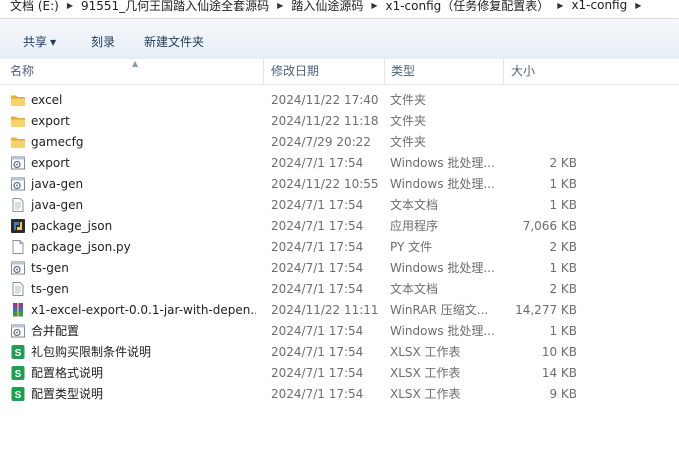  What do you see at coordinates (321, 142) in the screenshot?
I see `file-date: 2024/7/29 20:22` at bounding box center [321, 142].